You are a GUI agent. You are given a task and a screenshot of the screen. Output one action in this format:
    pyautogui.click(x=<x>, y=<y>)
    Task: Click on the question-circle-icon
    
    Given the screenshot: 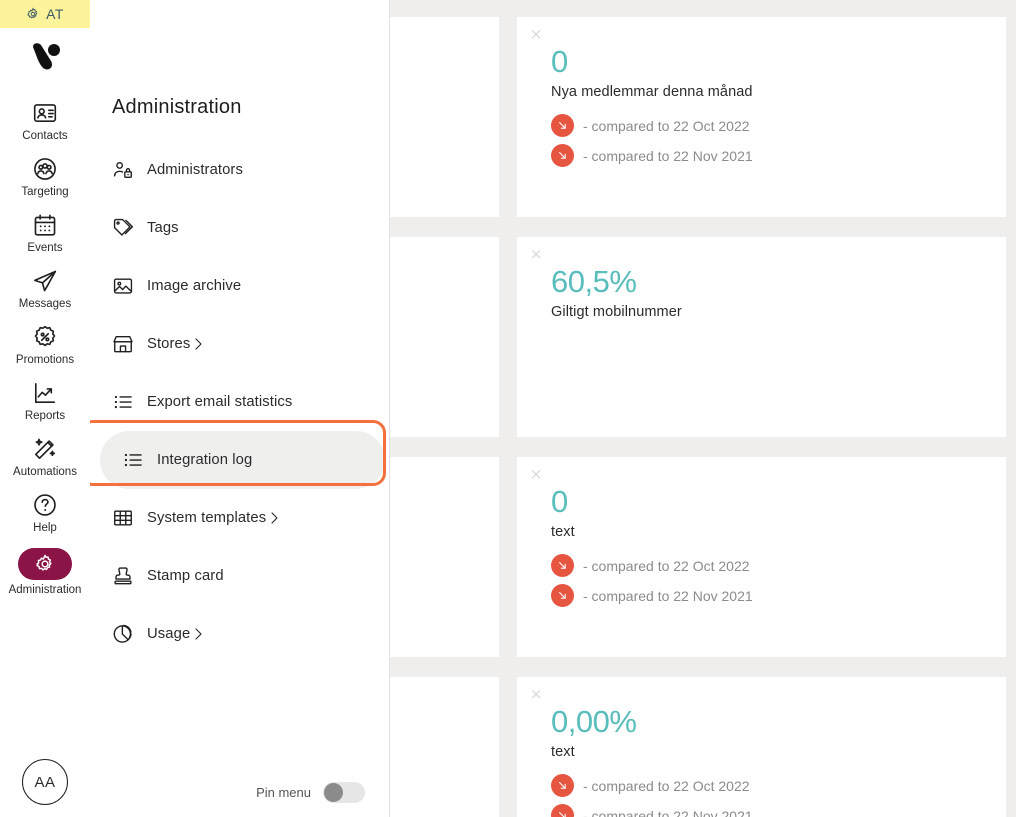 What is the action you would take?
    pyautogui.click(x=45, y=505)
    